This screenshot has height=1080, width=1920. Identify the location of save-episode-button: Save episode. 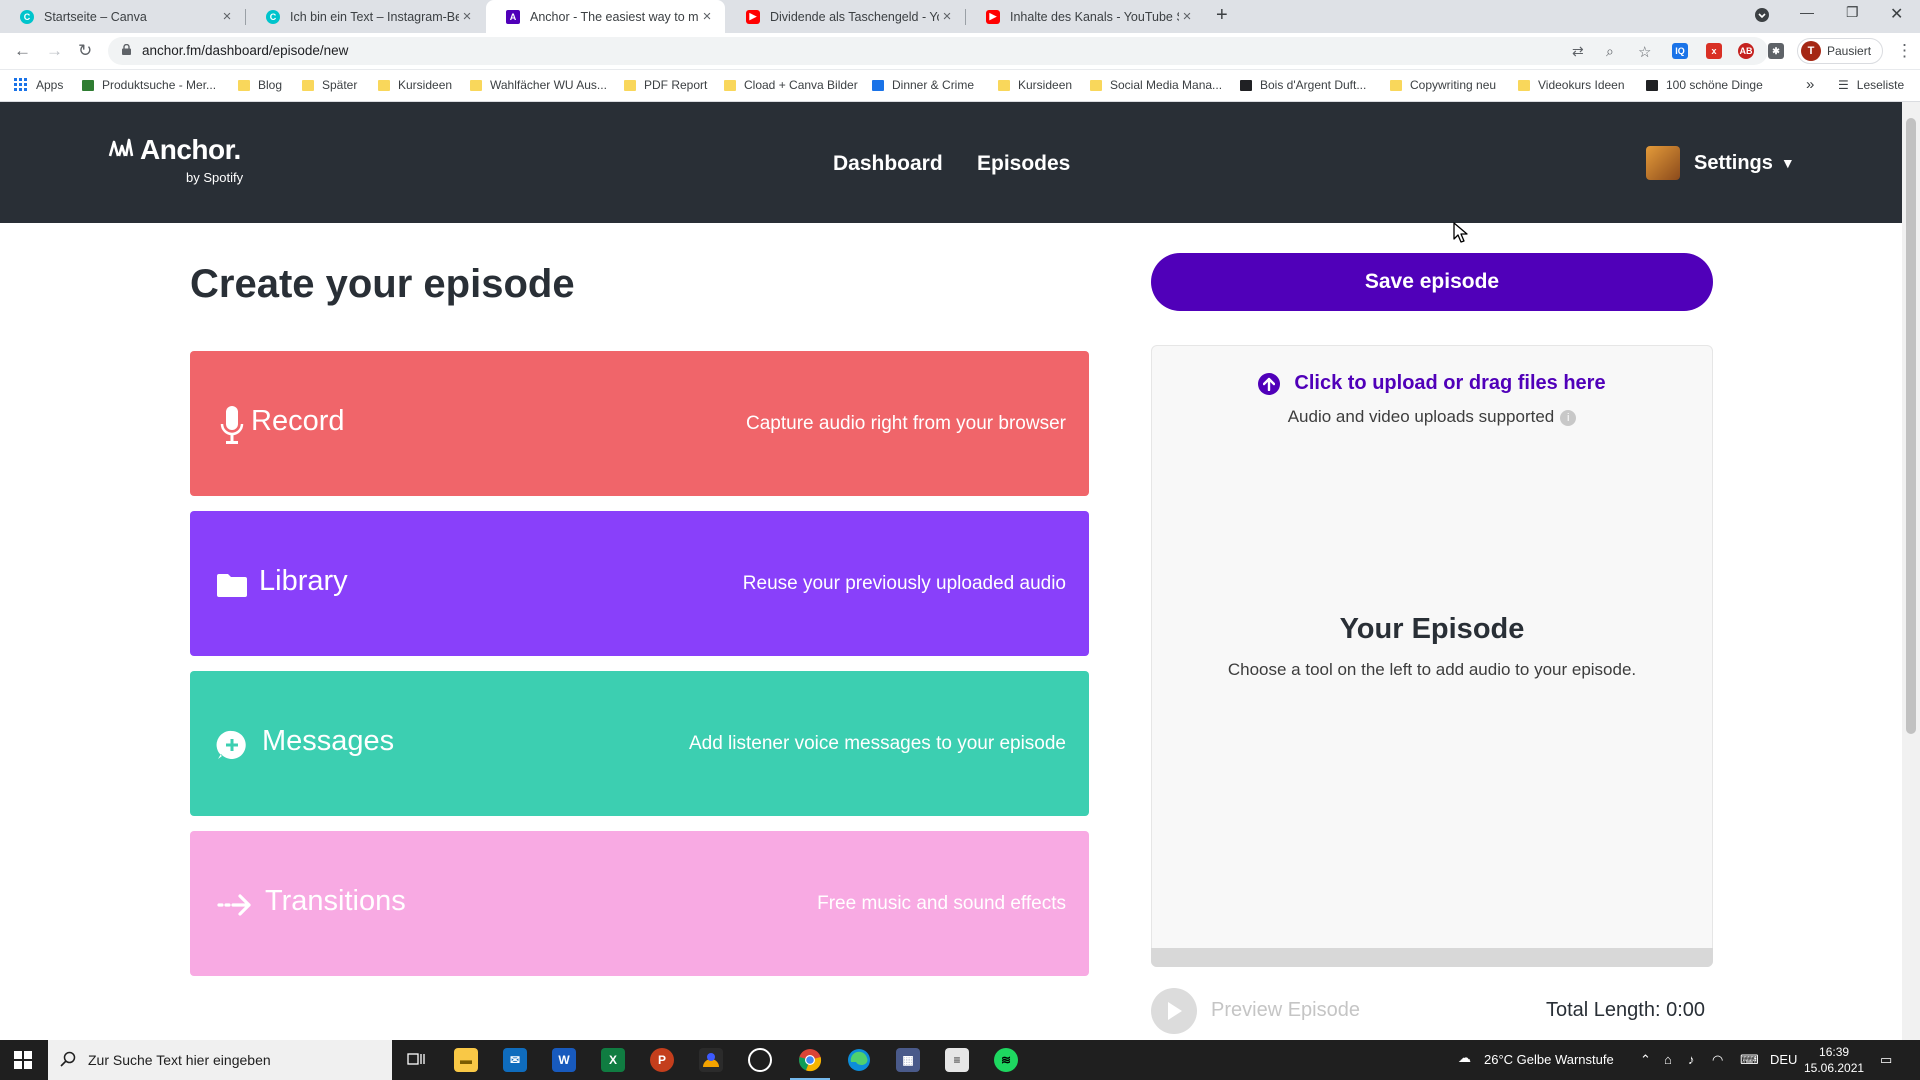
(1432, 282).